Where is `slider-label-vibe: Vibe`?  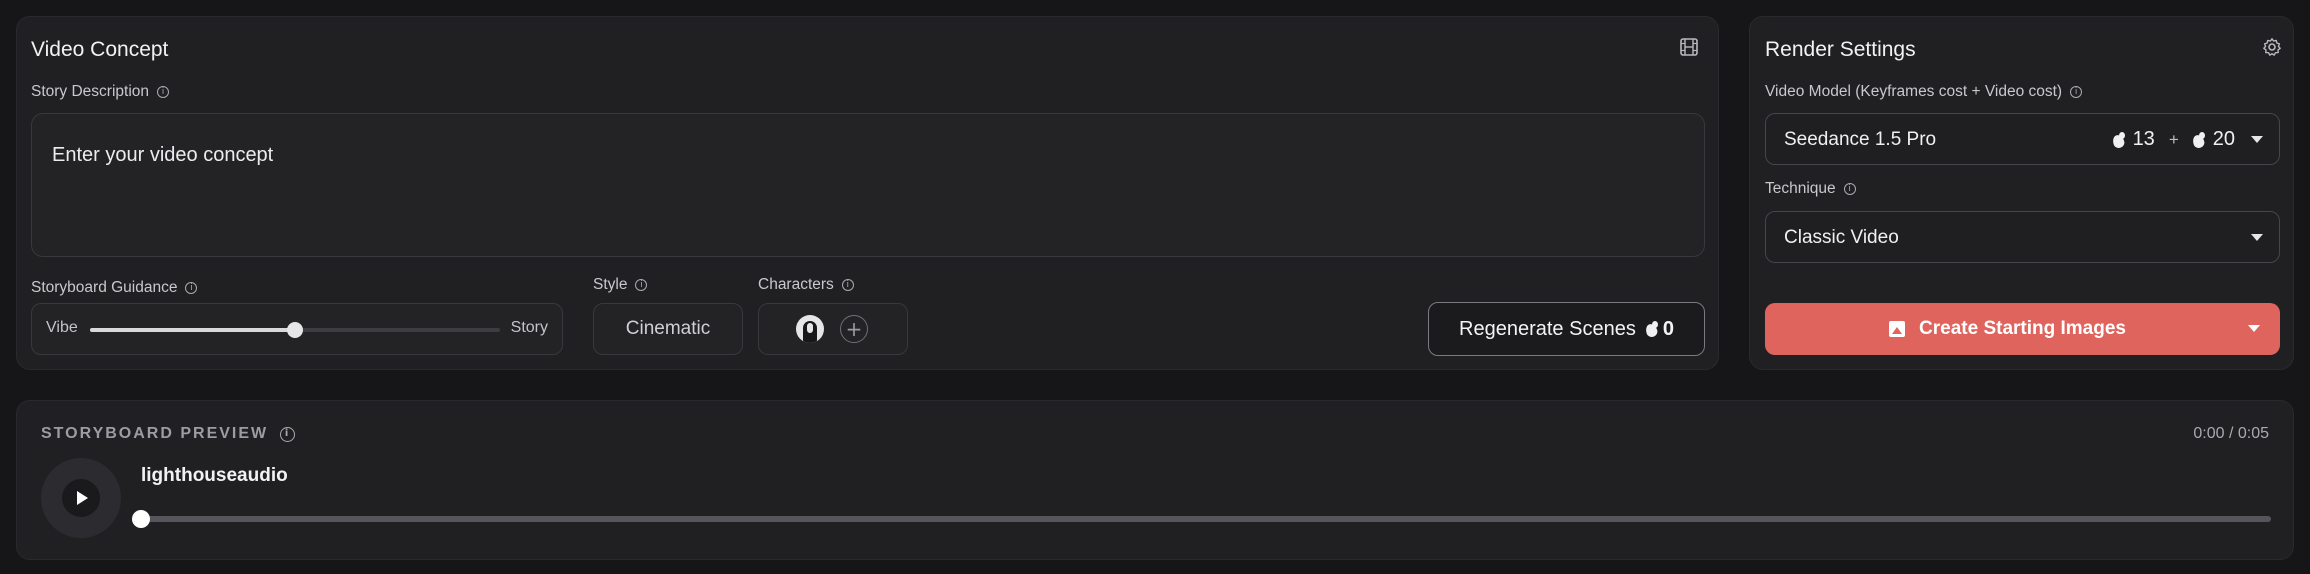 slider-label-vibe: Vibe is located at coordinates (62, 327).